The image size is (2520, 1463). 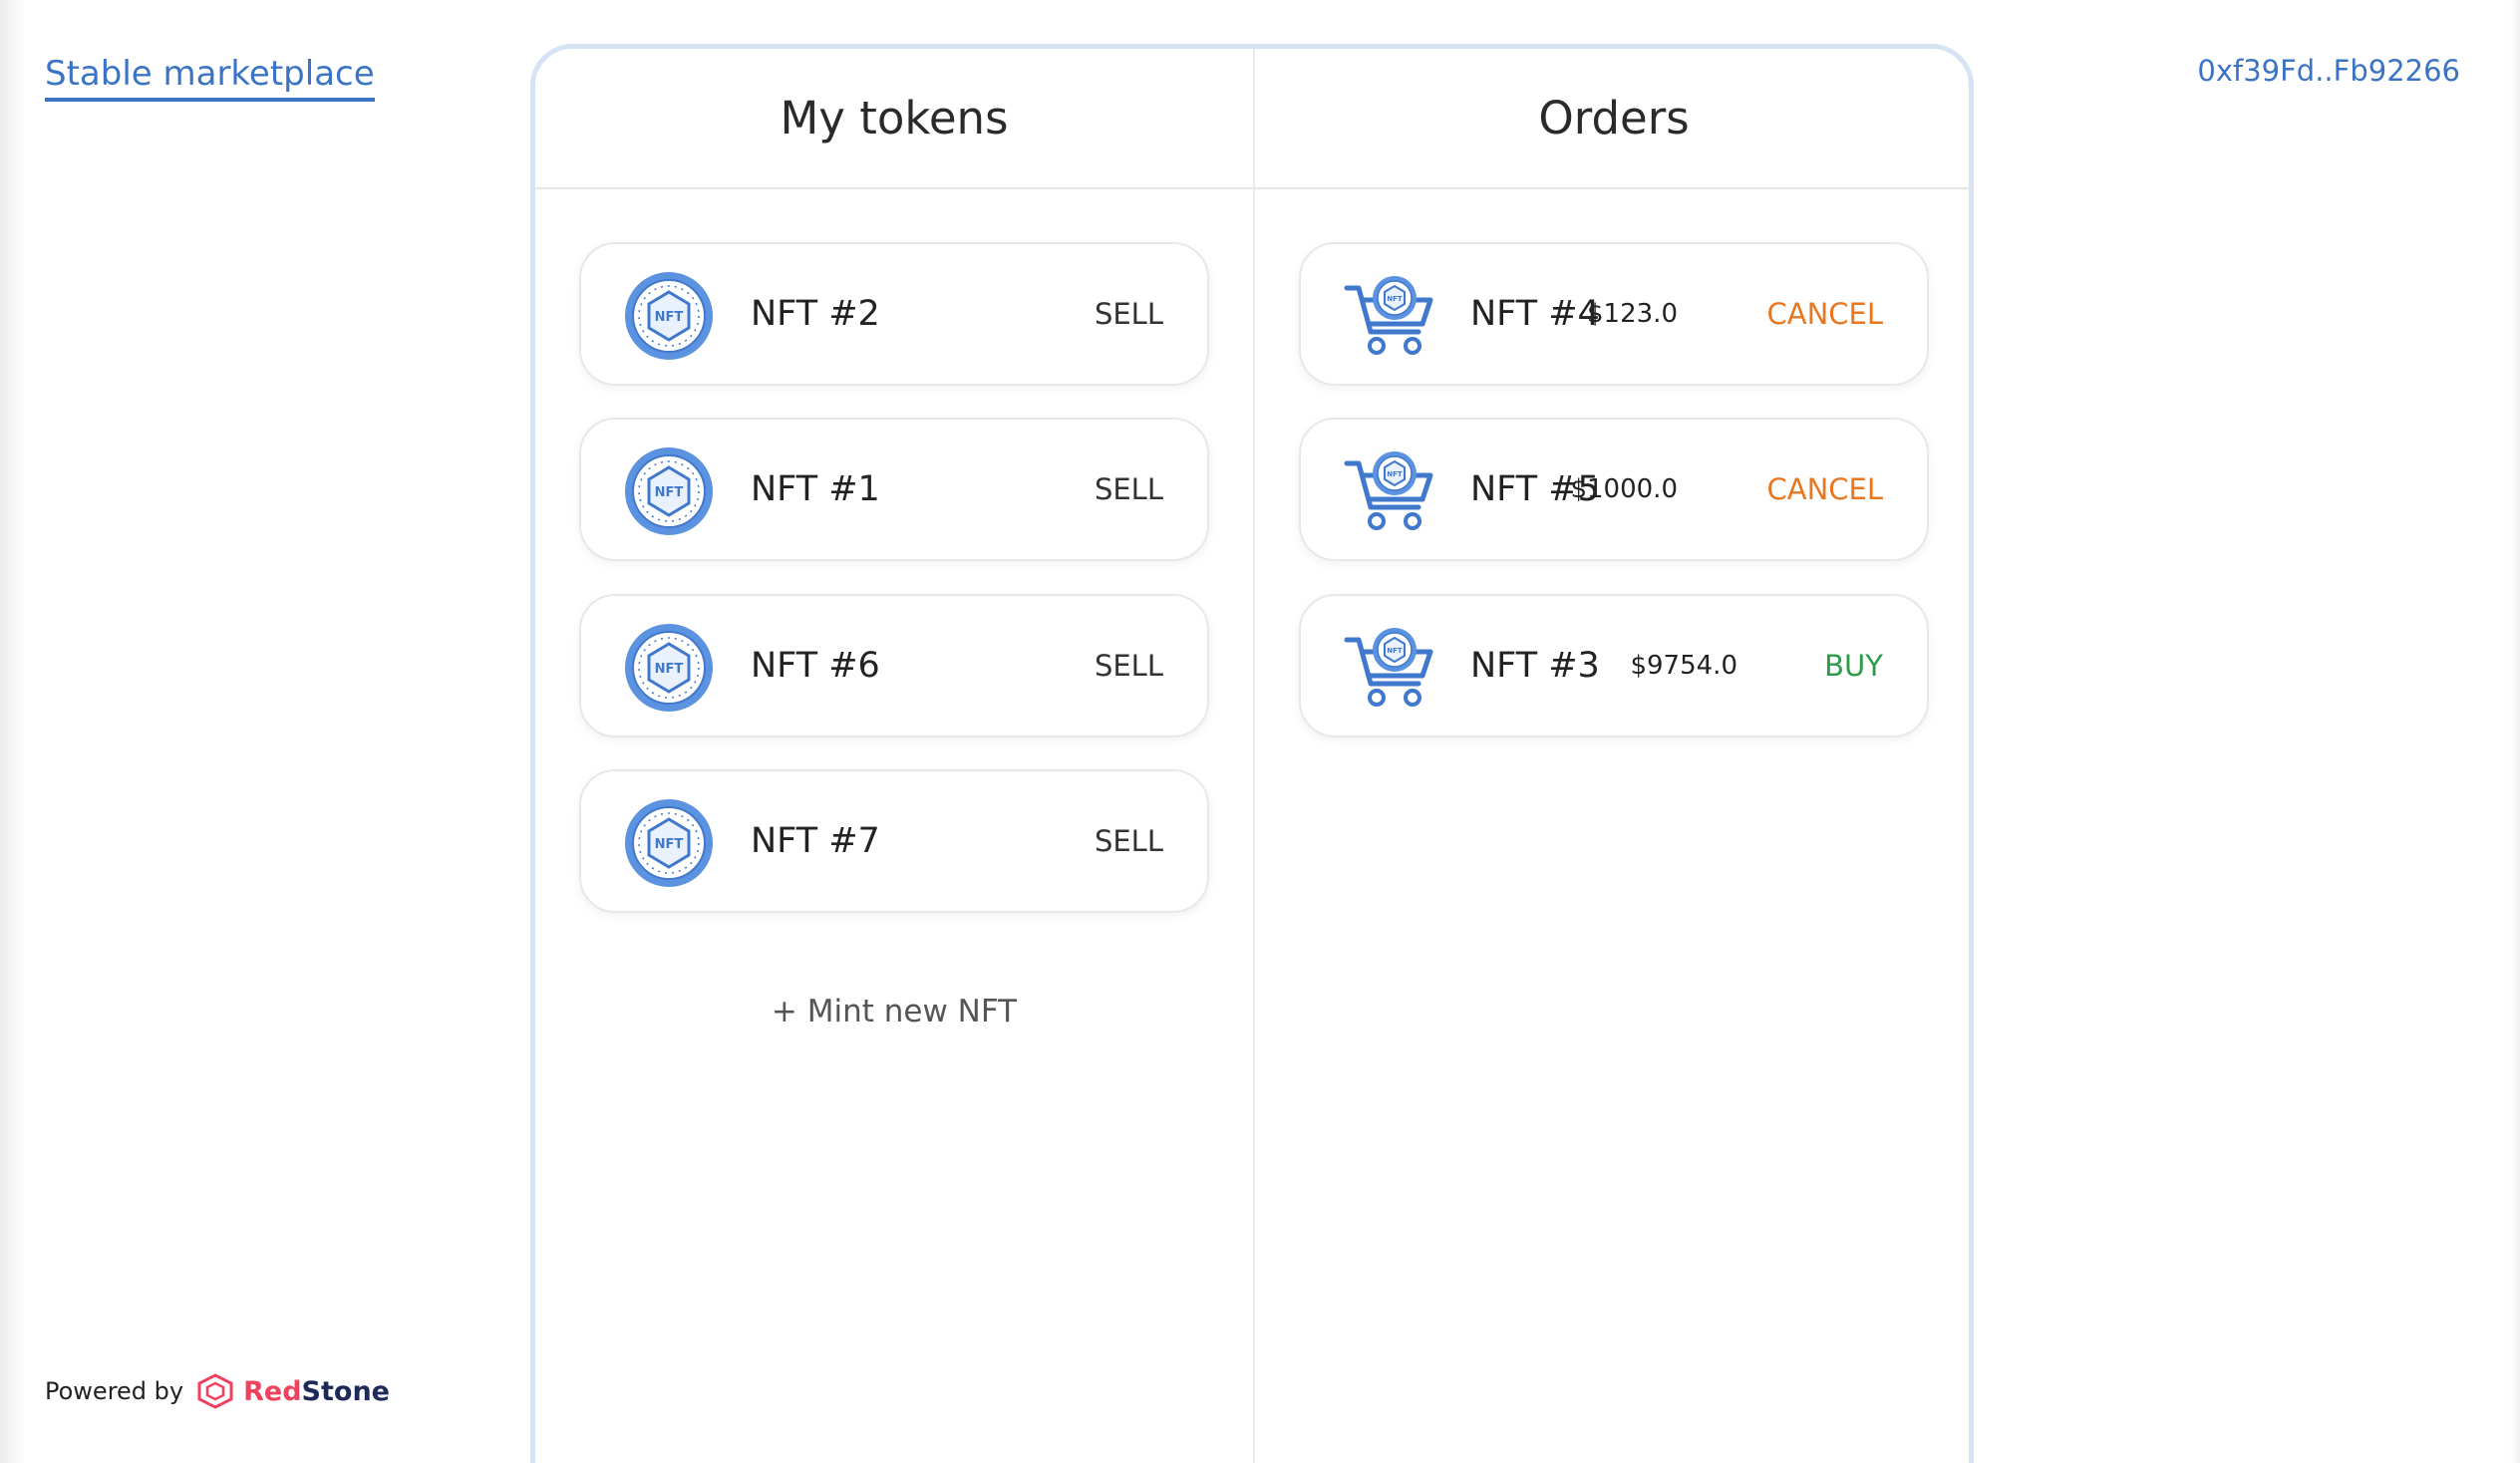 What do you see at coordinates (1614, 119) in the screenshot?
I see `orders-title: Orders` at bounding box center [1614, 119].